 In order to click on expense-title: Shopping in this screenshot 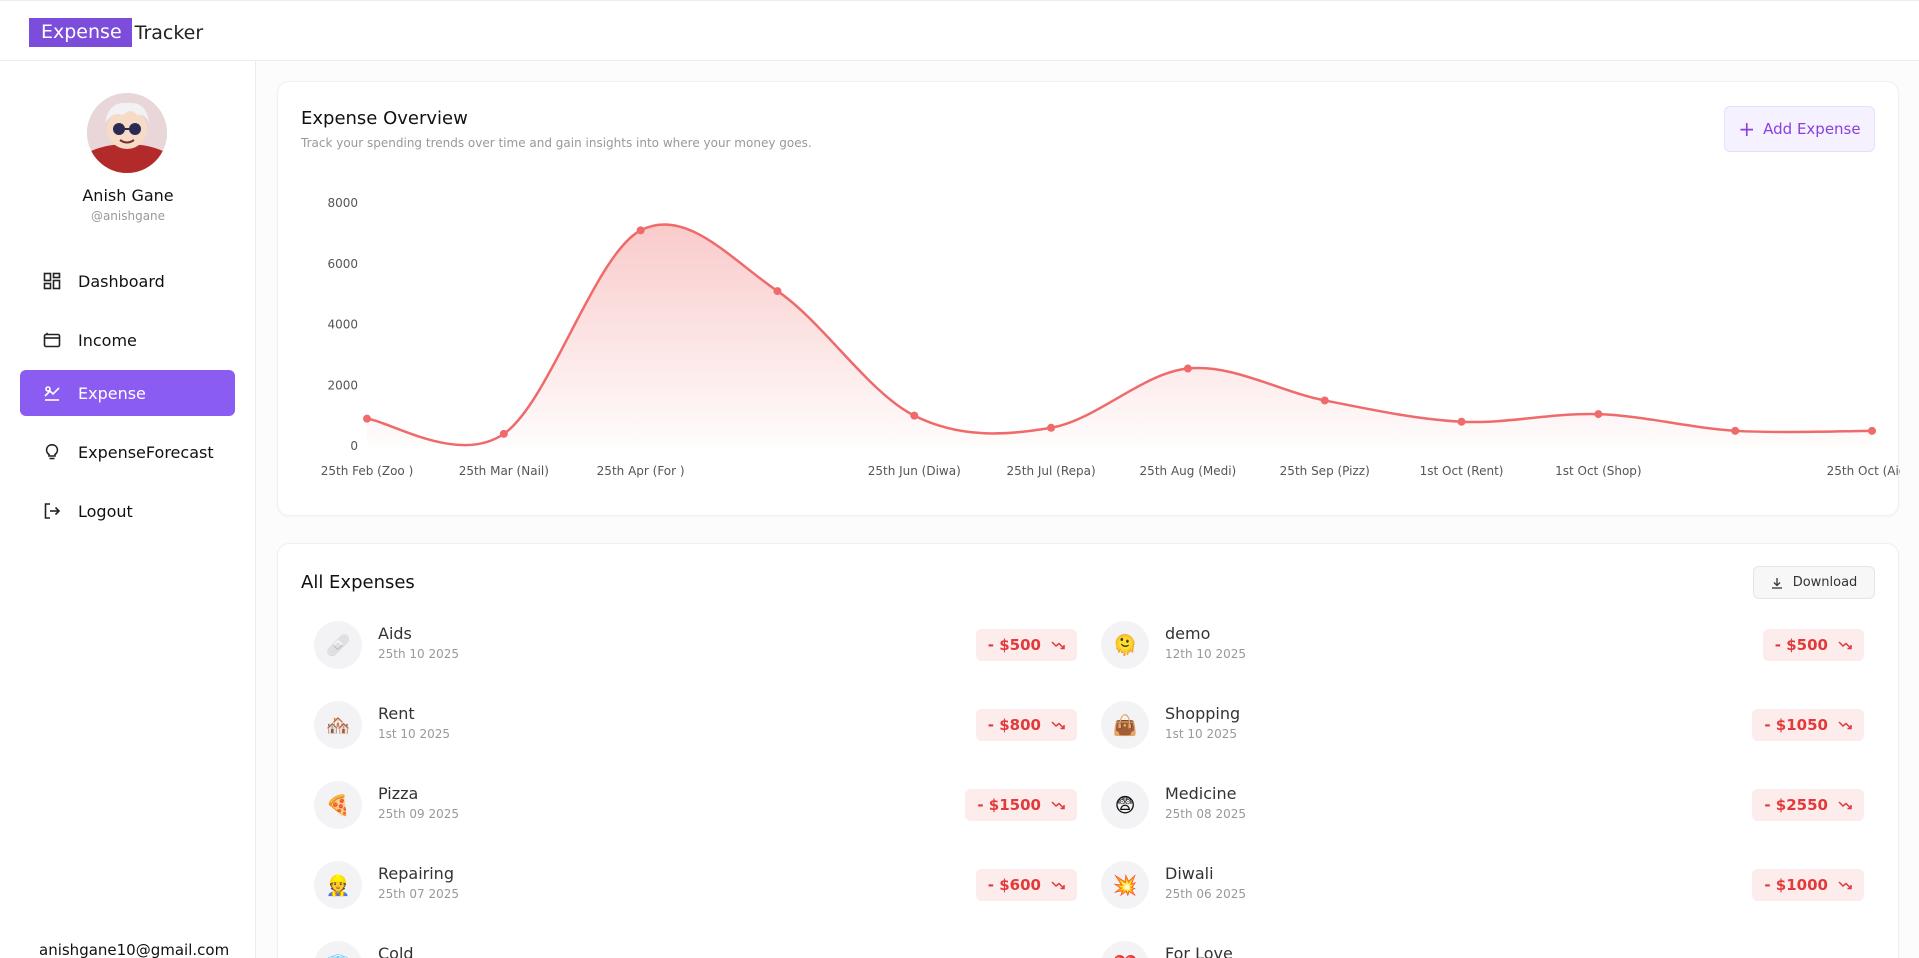, I will do `click(1203, 713)`.